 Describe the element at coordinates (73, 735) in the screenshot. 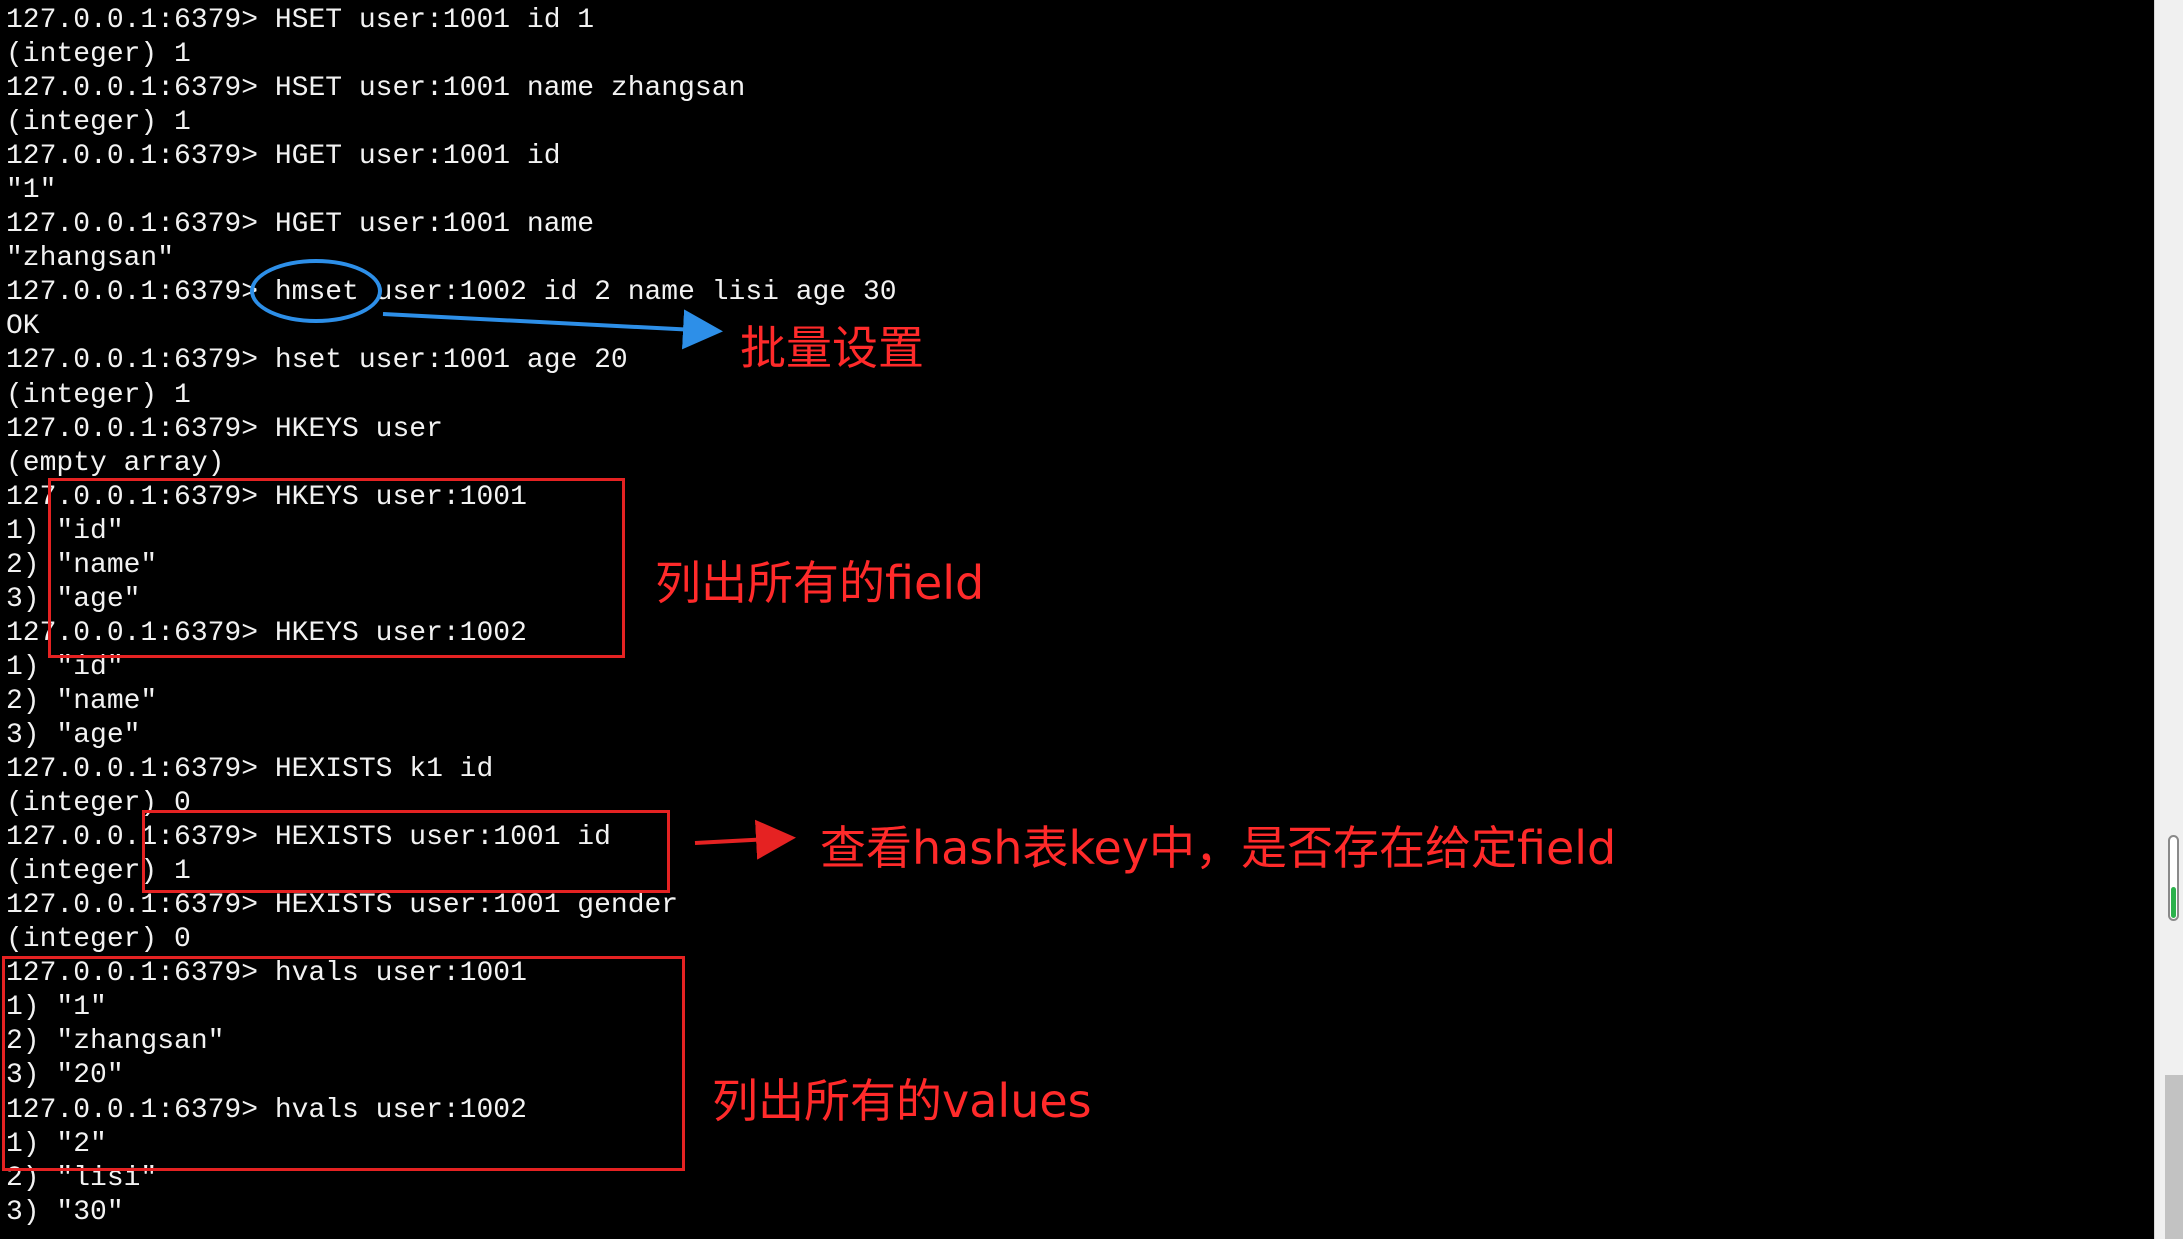

I see `terminal-line: 3) "age"` at that location.